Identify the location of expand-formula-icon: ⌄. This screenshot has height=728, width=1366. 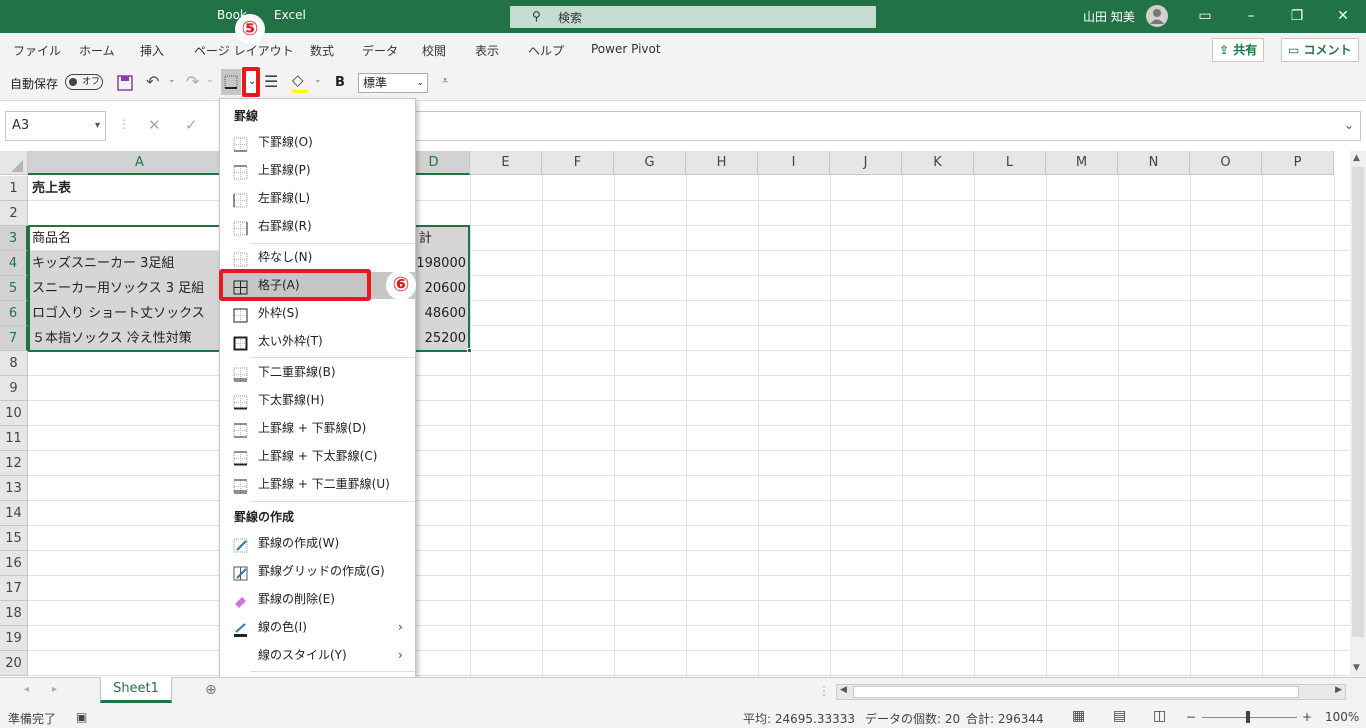
(1349, 125).